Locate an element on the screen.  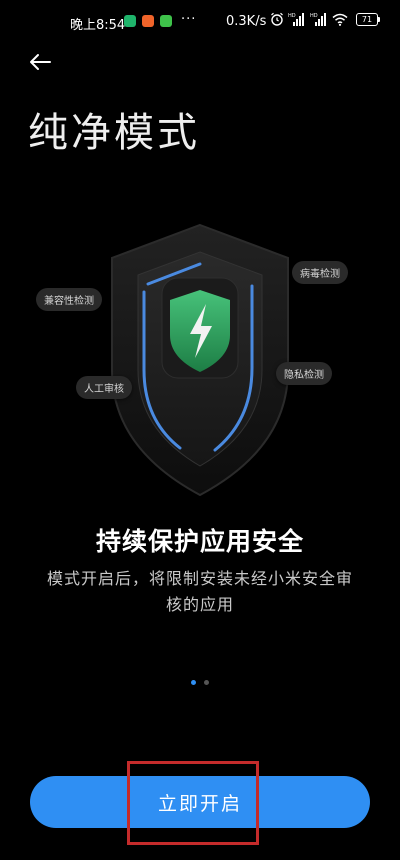
wifi-icon is located at coordinates (340, 19).